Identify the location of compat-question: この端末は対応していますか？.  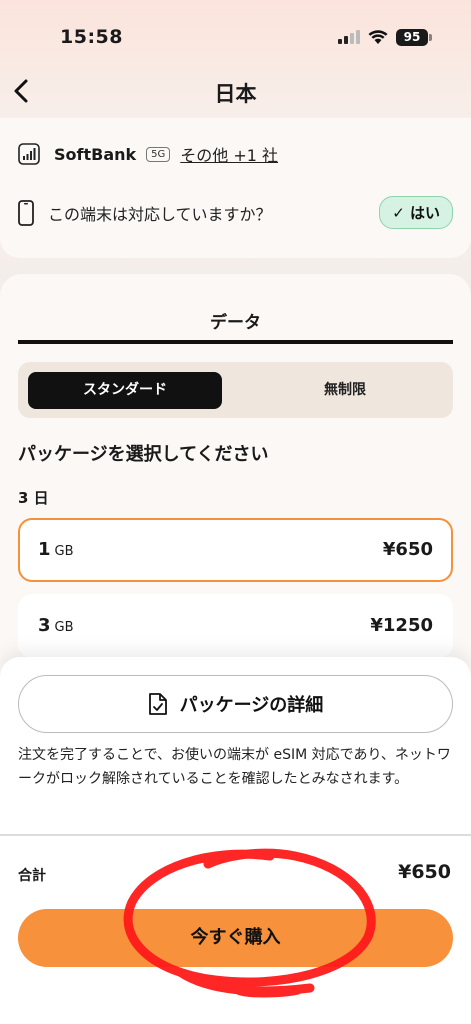
(160, 214).